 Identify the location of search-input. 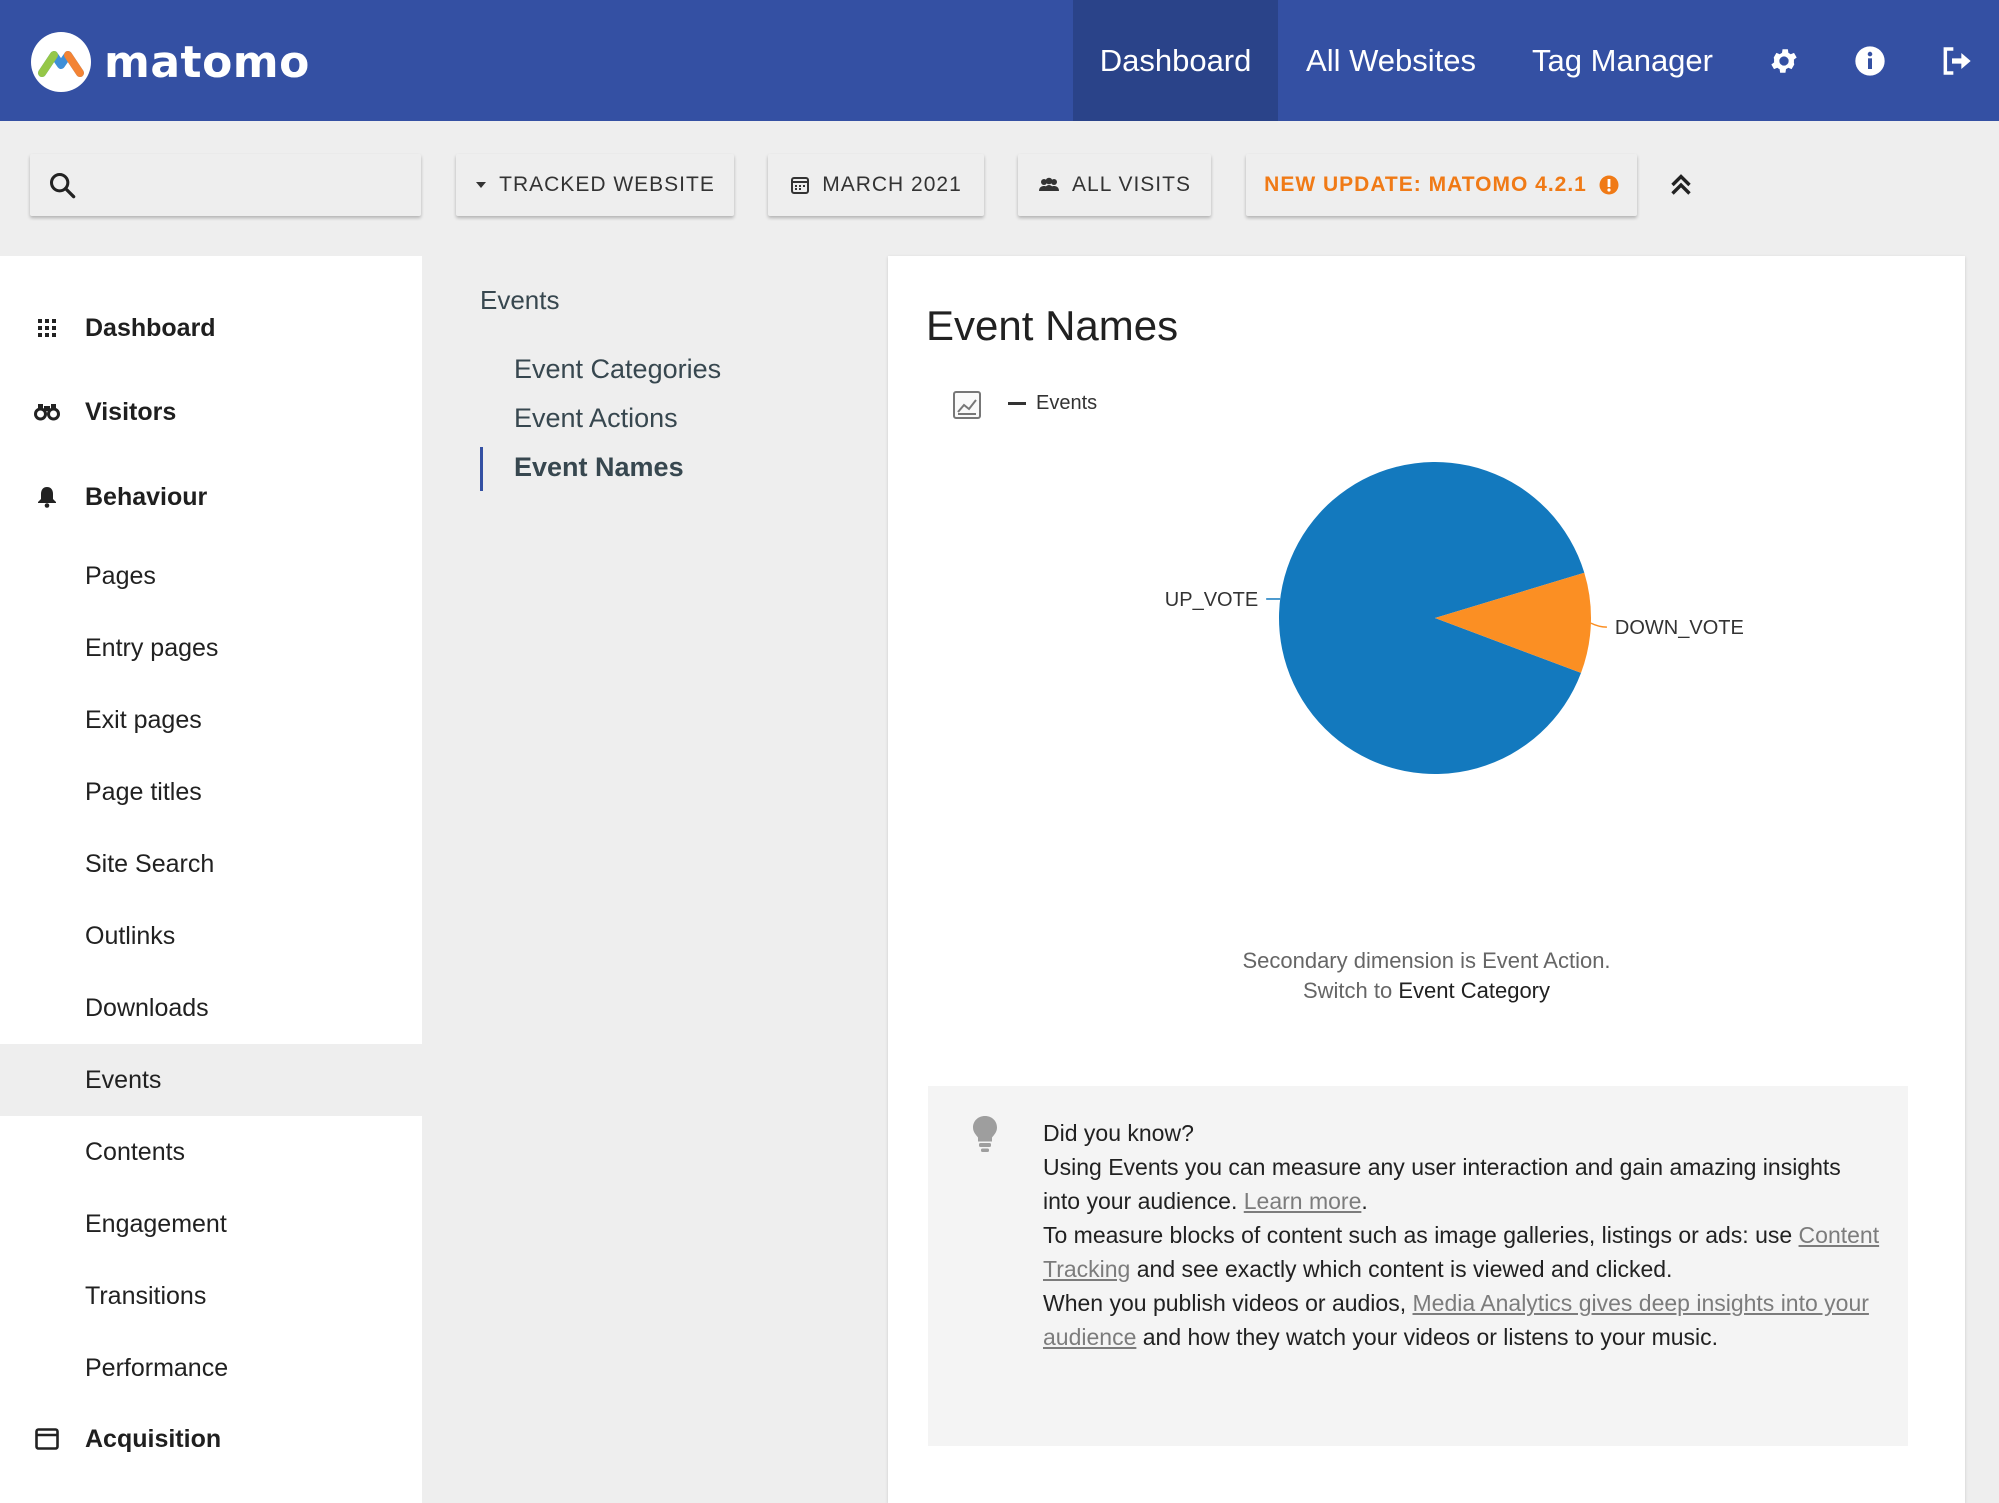
(251, 185).